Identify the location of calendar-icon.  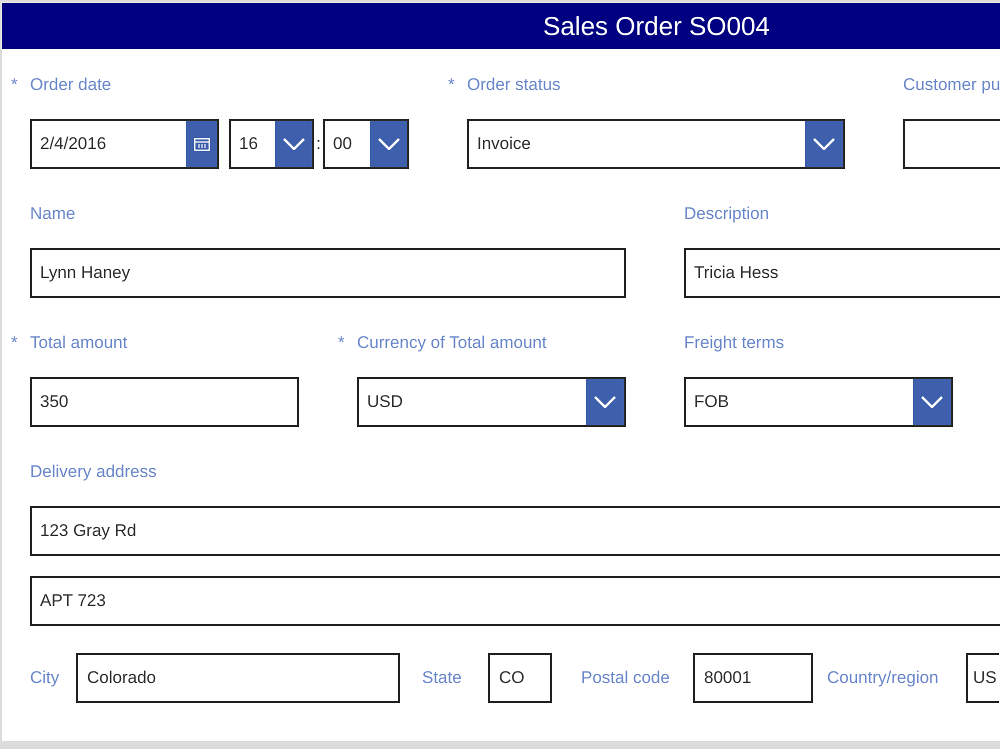
(202, 144).